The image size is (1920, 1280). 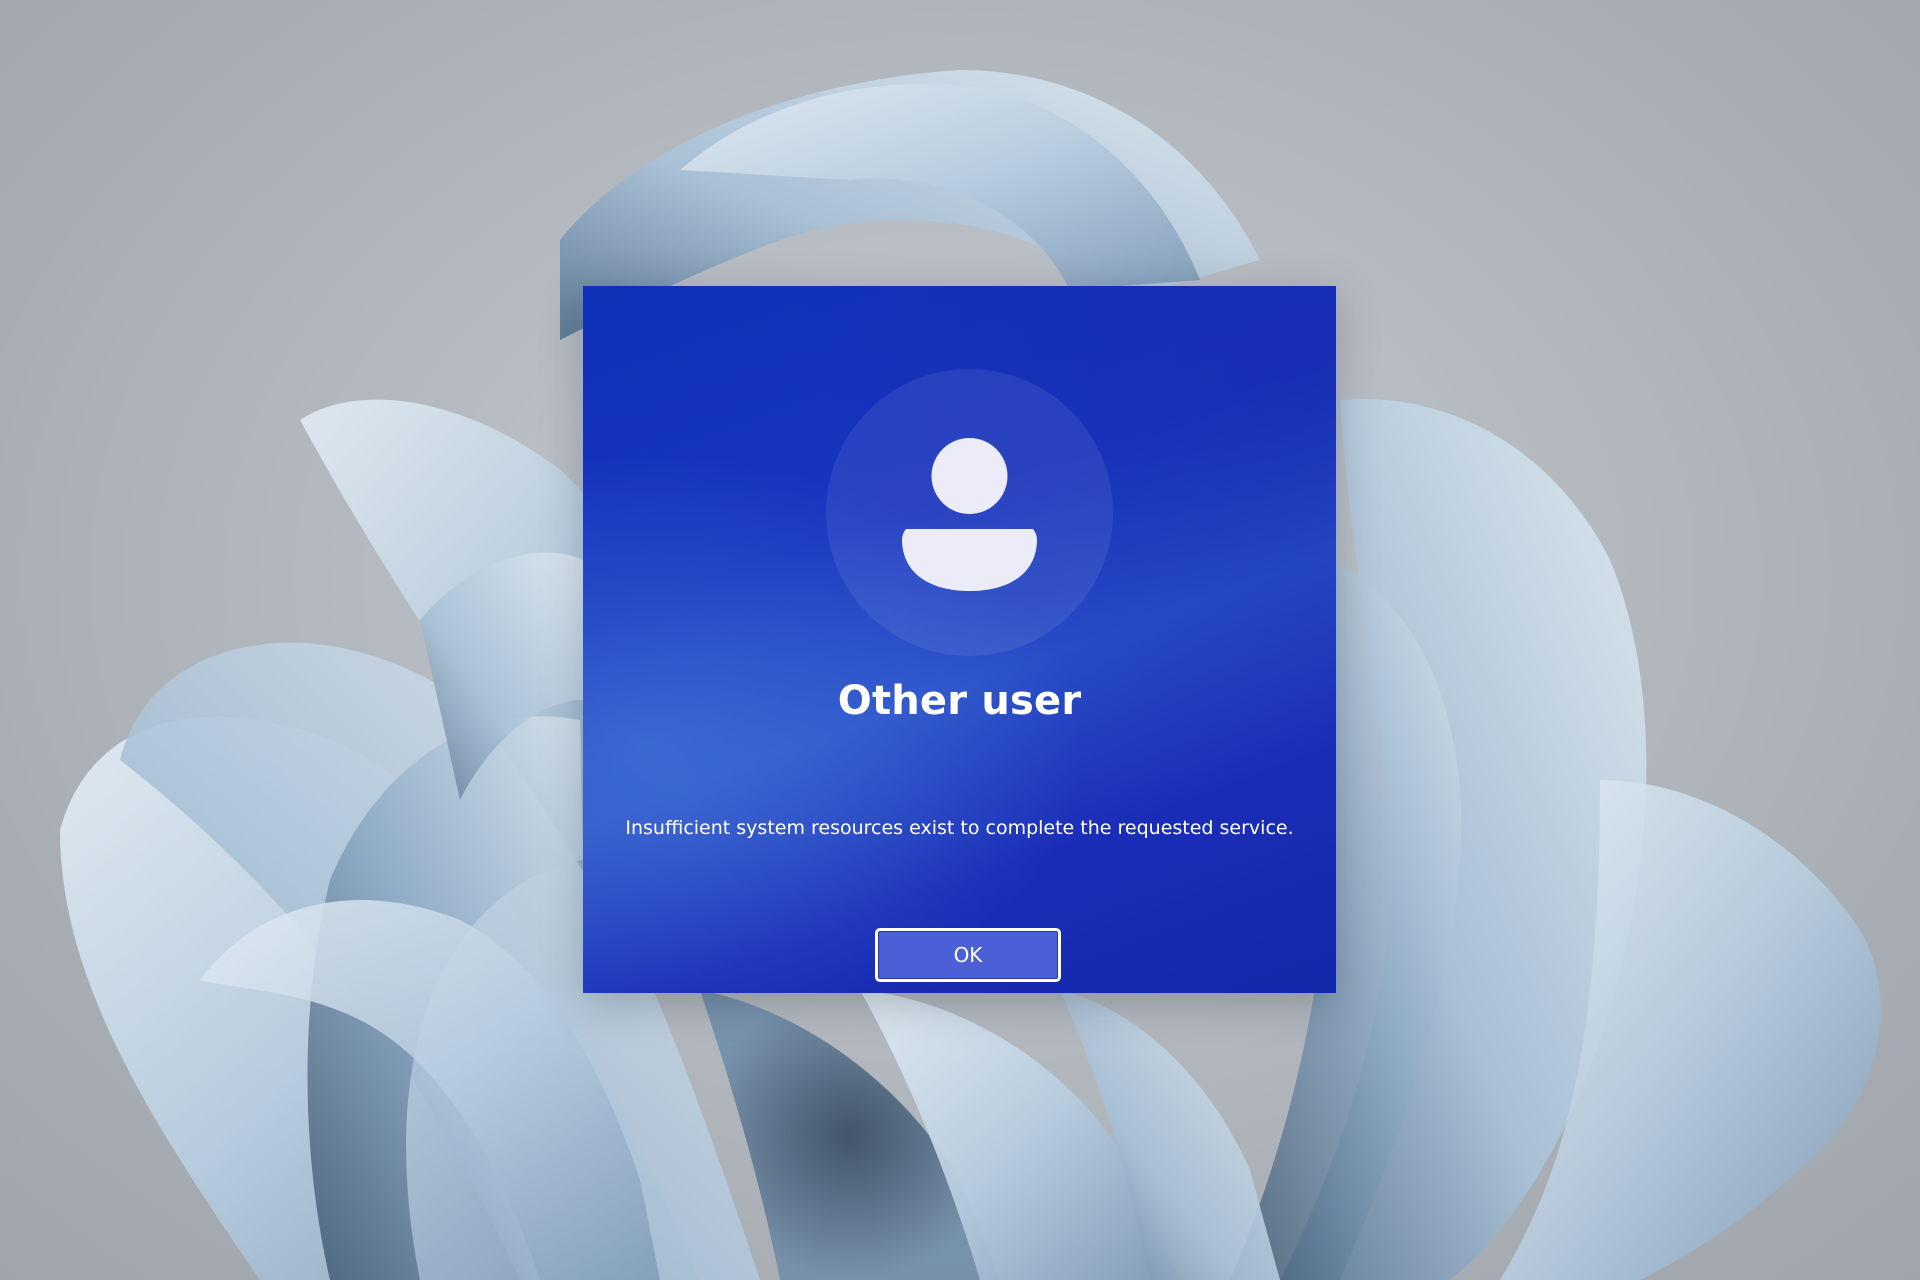 I want to click on dialog-title: Other user, so click(x=959, y=701).